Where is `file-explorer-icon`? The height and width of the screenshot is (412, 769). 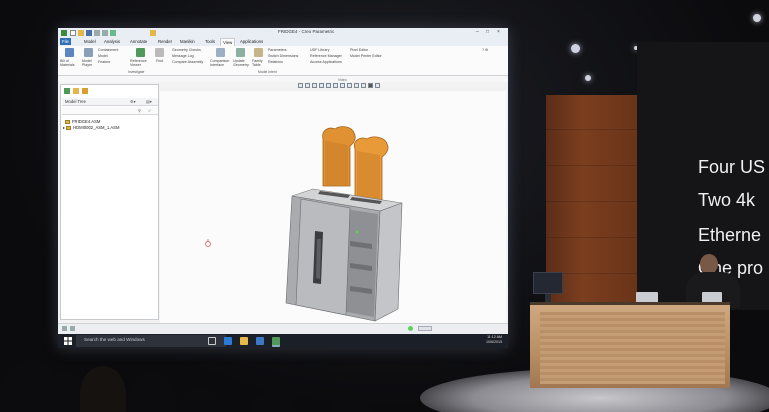 file-explorer-icon is located at coordinates (244, 341).